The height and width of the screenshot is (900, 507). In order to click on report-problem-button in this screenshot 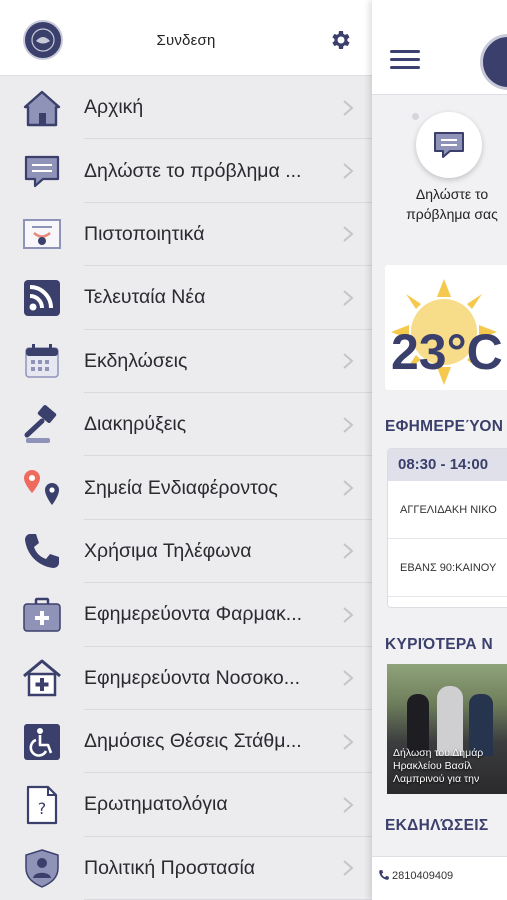, I will do `click(449, 145)`.